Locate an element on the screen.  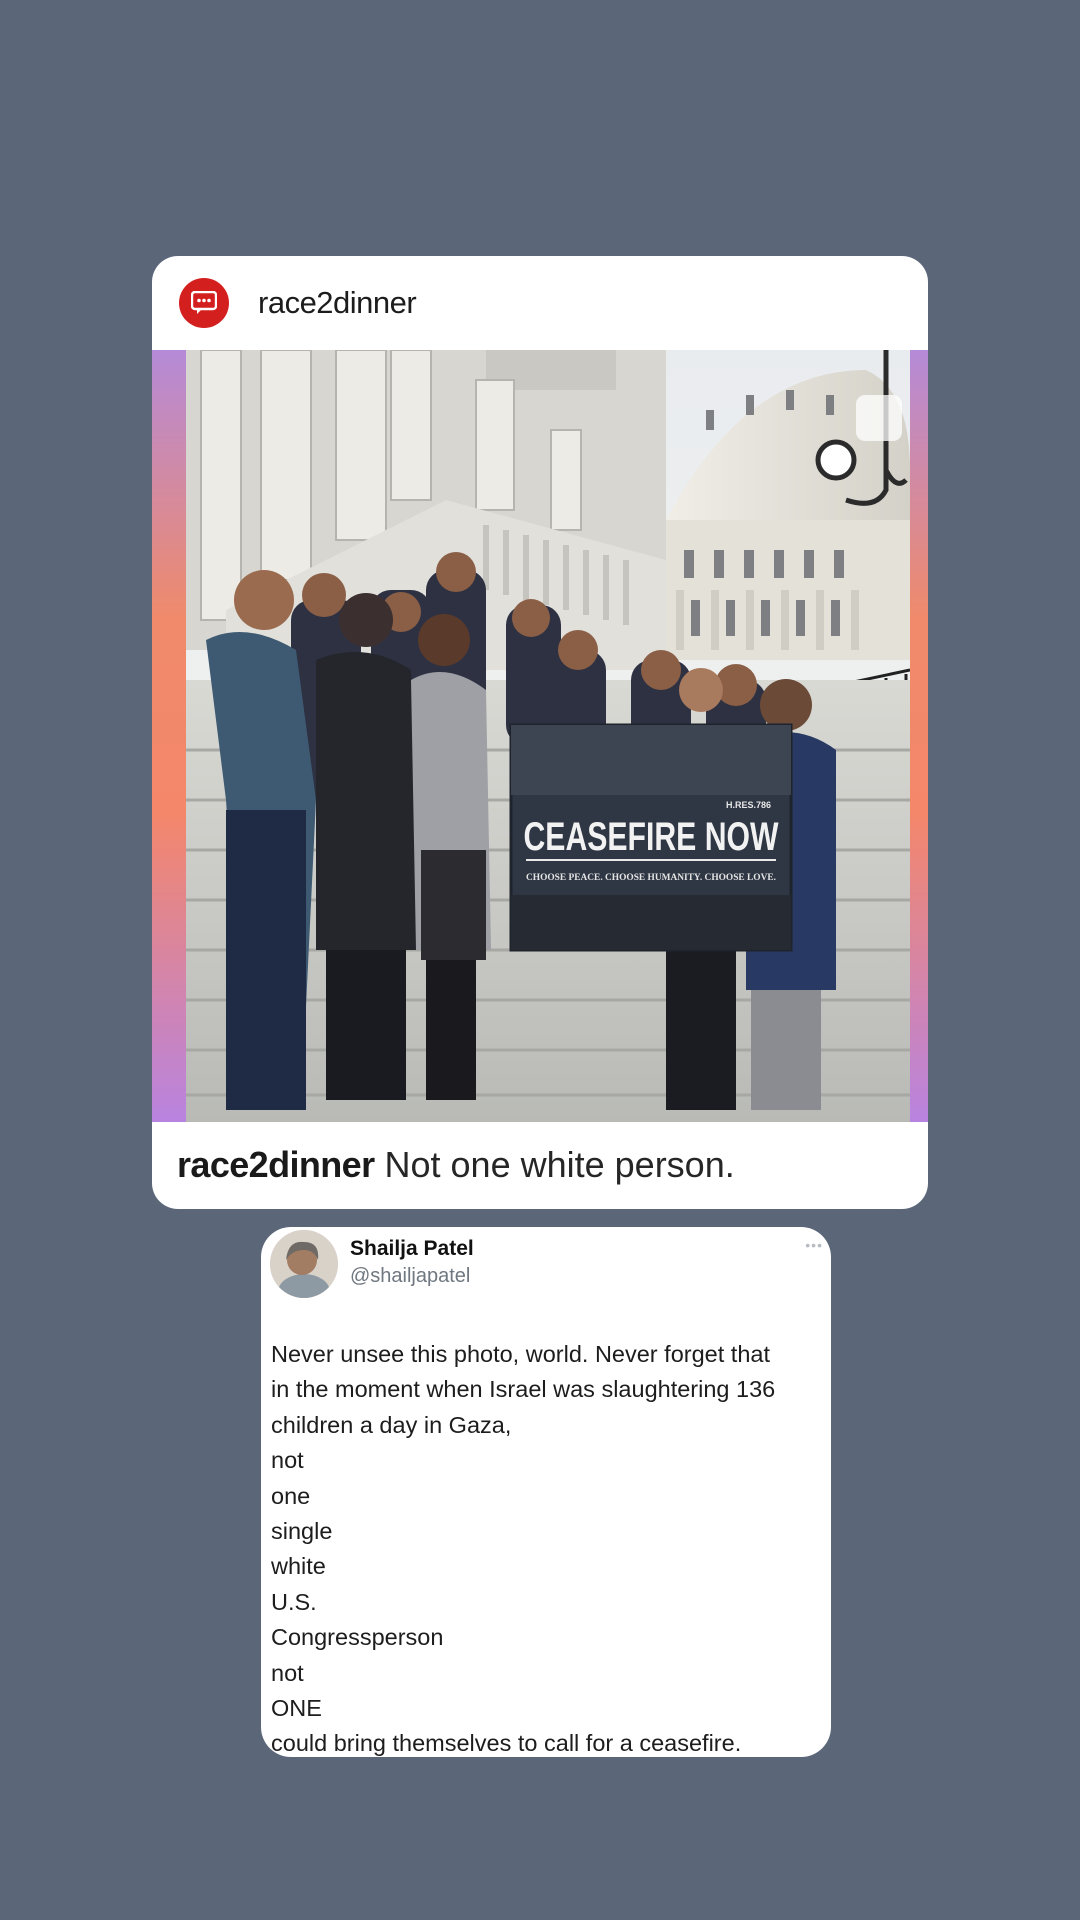
caption-username: race2dinner is located at coordinates (276, 1164).